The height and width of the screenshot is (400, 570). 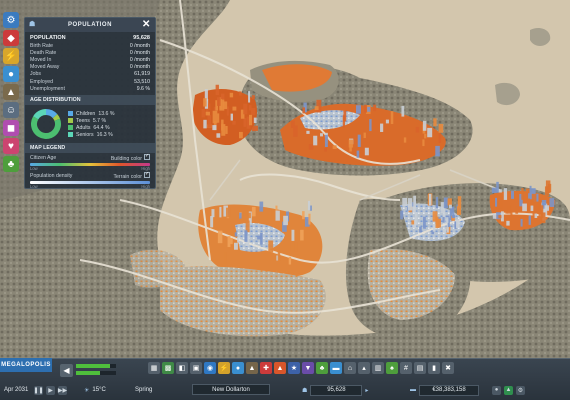 I want to click on grid-icon: #, so click(x=406, y=368).